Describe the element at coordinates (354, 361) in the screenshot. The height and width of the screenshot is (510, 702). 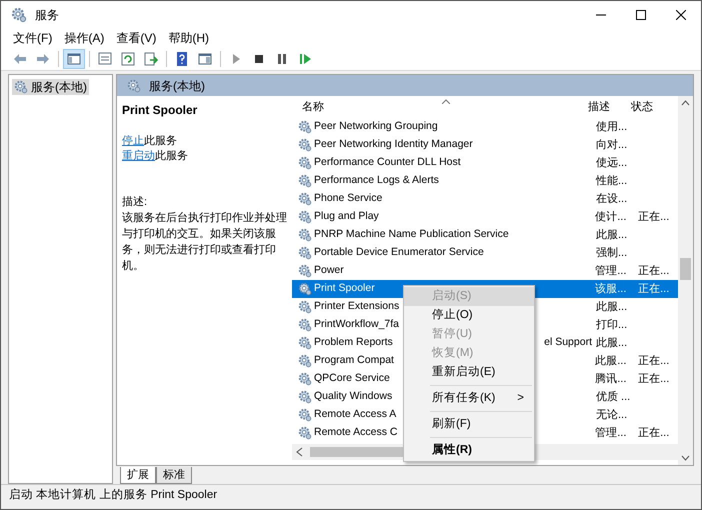
I see `service-name: Program Compat` at that location.